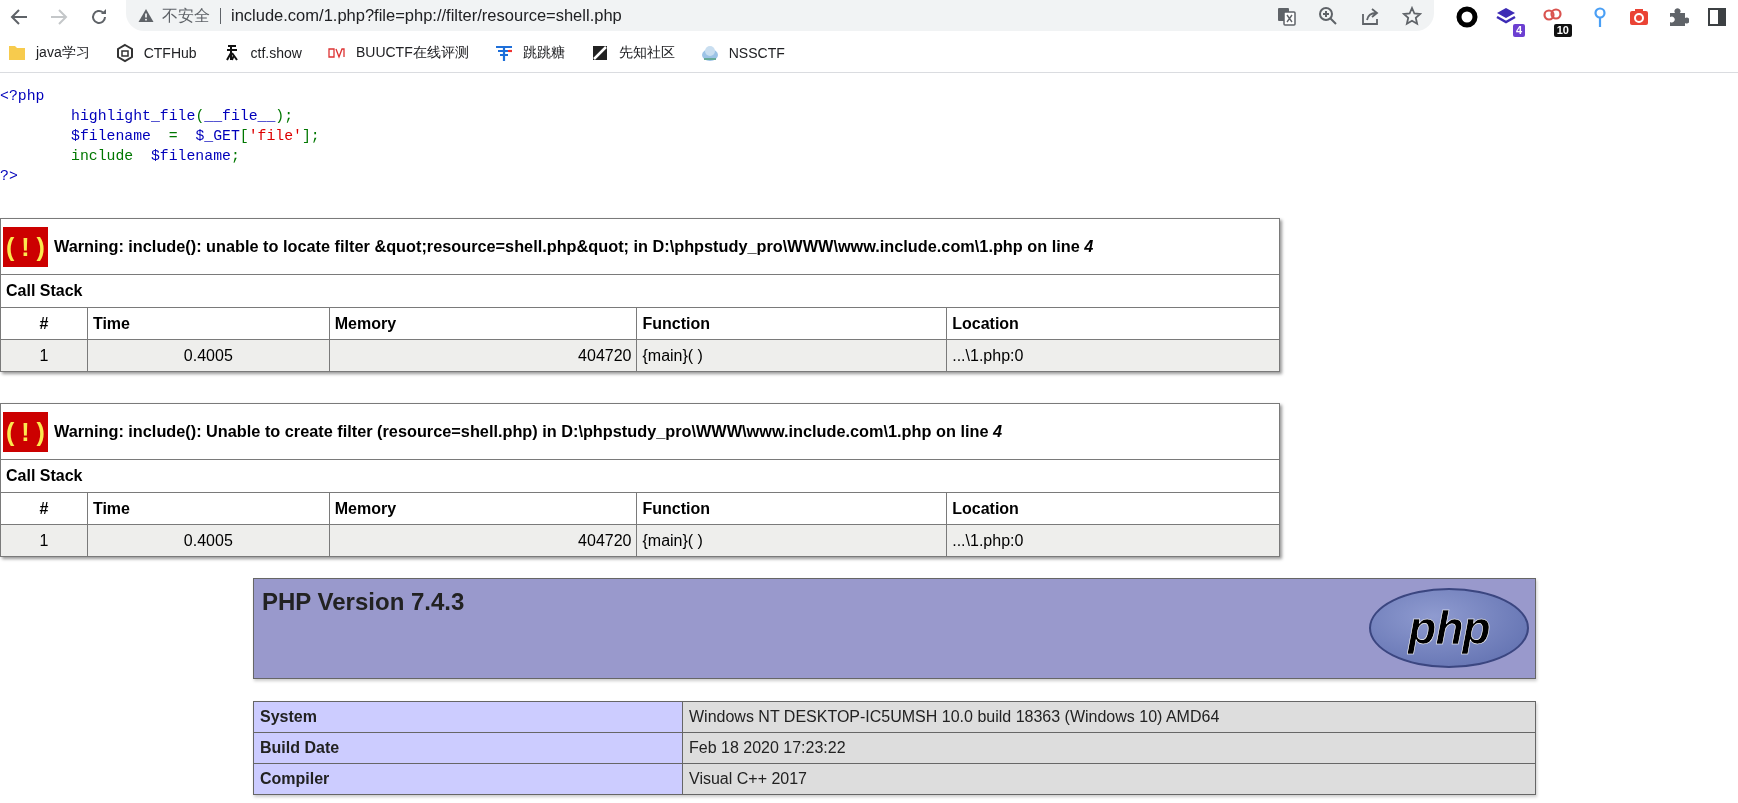 The image size is (1738, 803). What do you see at coordinates (195, 136) in the screenshot?
I see `code-line: $filename = $_GET['file'];` at bounding box center [195, 136].